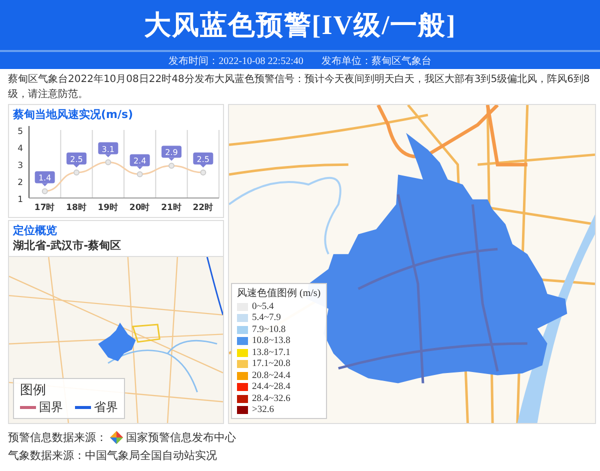 The height and width of the screenshot is (471, 600). I want to click on value-label: 1.4, so click(44, 178).